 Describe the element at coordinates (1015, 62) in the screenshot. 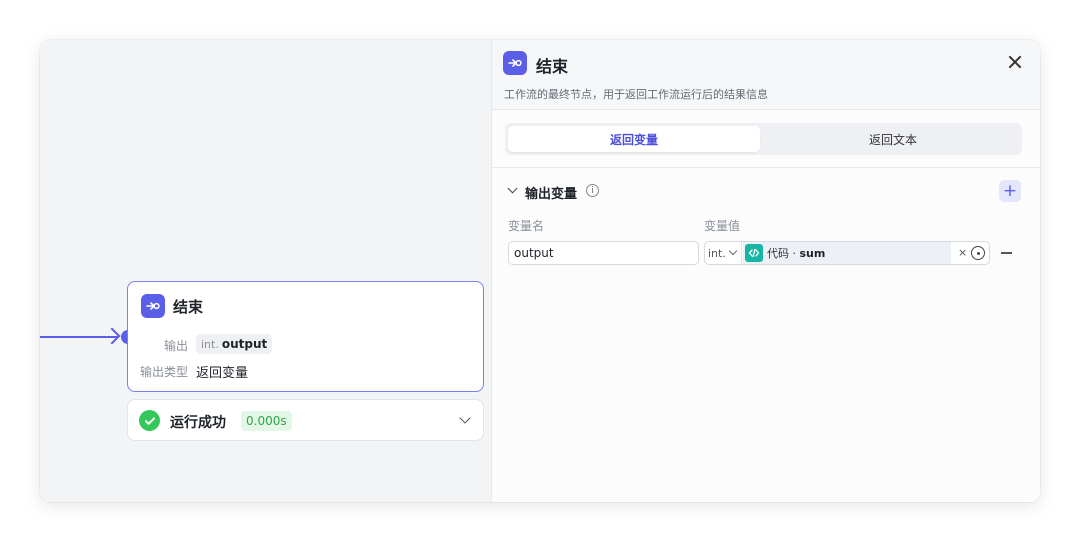

I see `close-icon` at that location.